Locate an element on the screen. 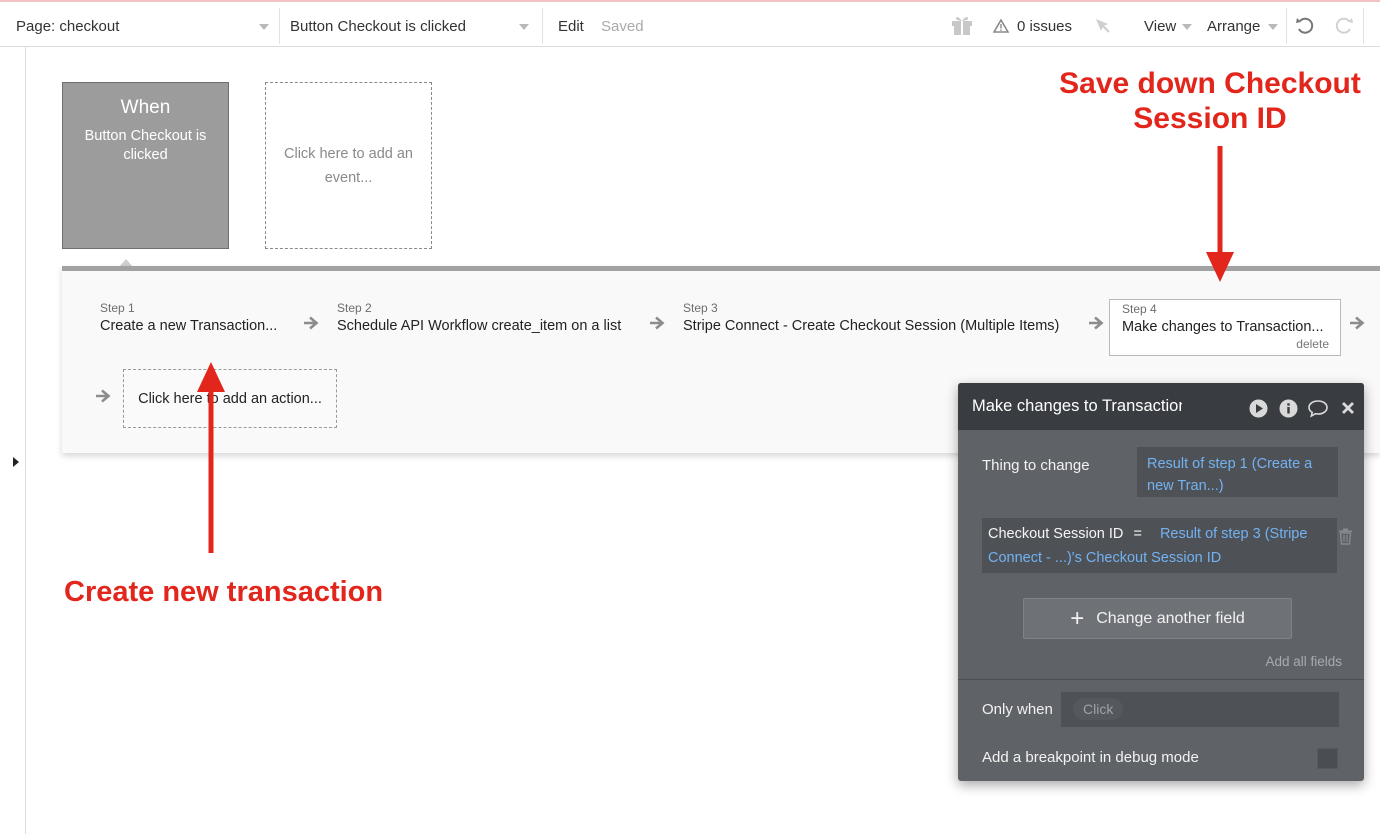 This screenshot has height=834, width=1380. annotation-create-transaction: Create new transaction is located at coordinates (223, 592).